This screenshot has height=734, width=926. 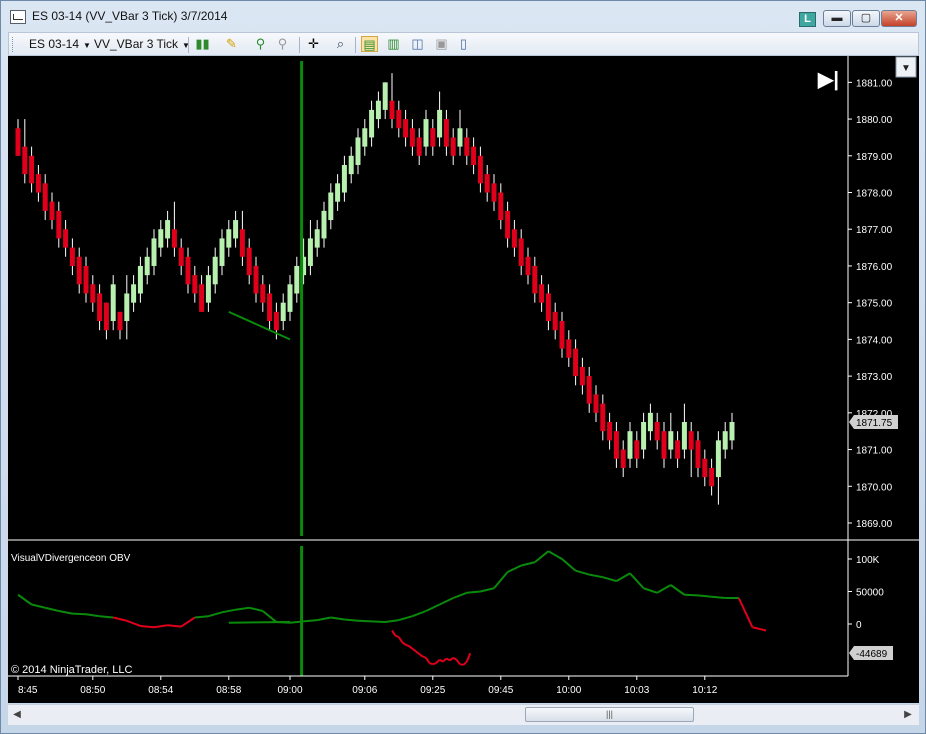 What do you see at coordinates (202, 44) in the screenshot?
I see `candlestick-style-icon: ▮▮` at bounding box center [202, 44].